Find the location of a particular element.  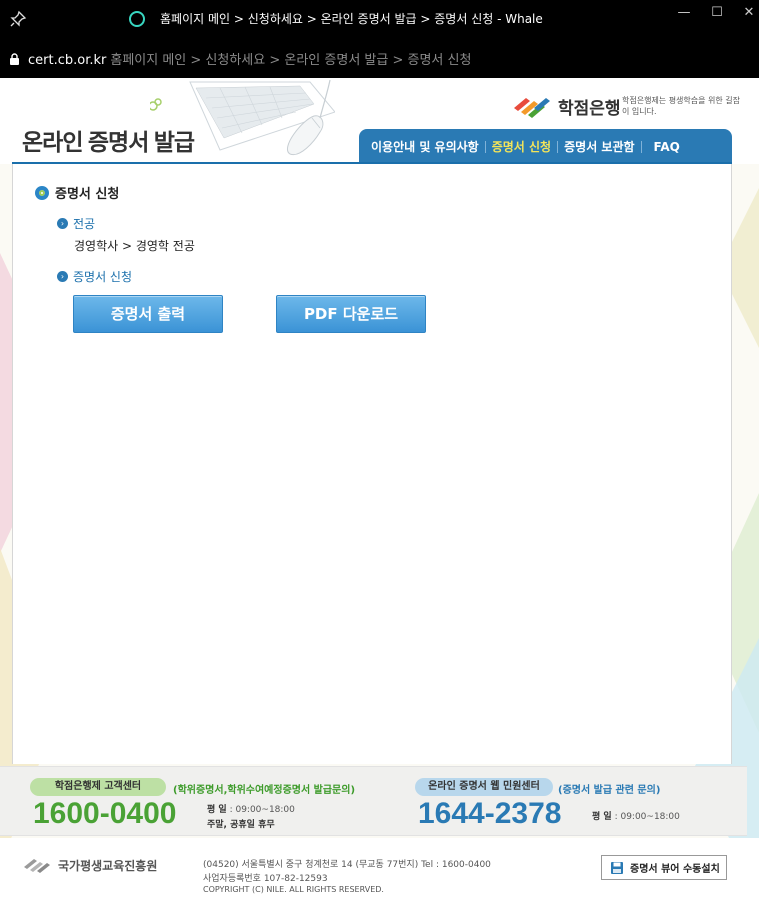

major-value: 경영학사 > 경영학 전공 is located at coordinates (134, 246).